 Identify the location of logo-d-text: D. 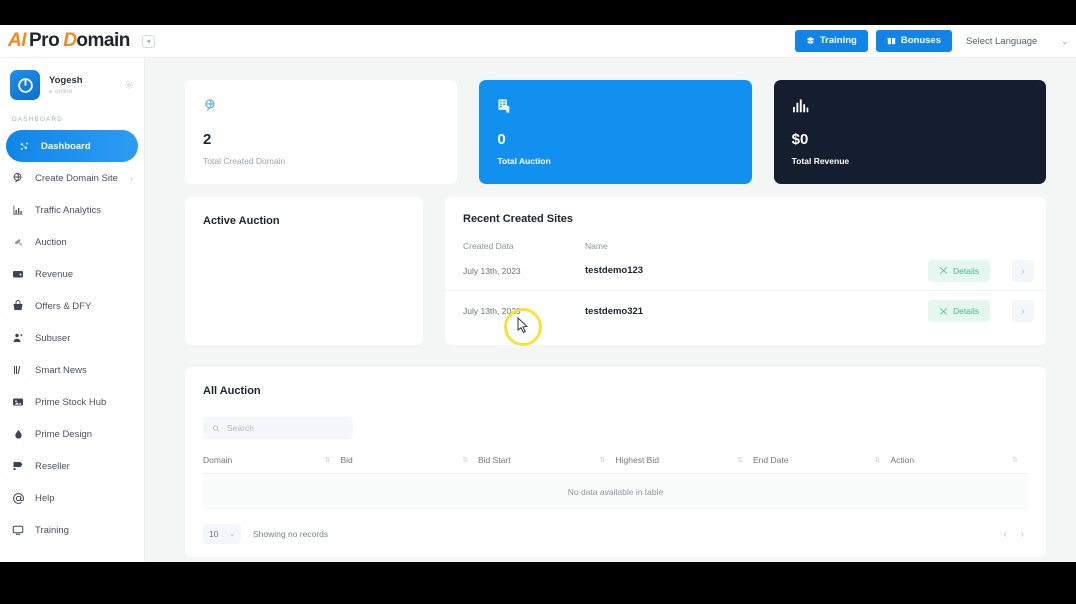
(70, 40).